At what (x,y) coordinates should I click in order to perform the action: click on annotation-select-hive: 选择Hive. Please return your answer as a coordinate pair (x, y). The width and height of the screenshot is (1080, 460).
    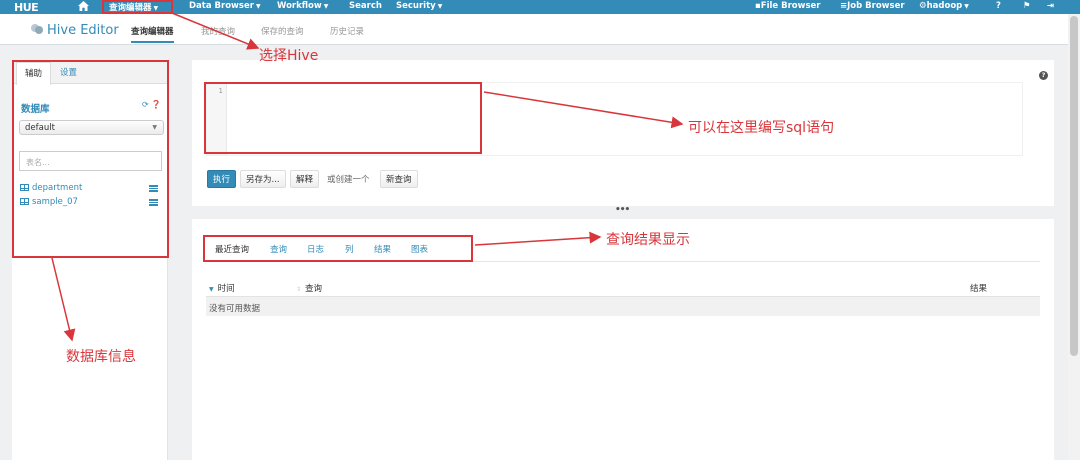
    Looking at the image, I should click on (289, 56).